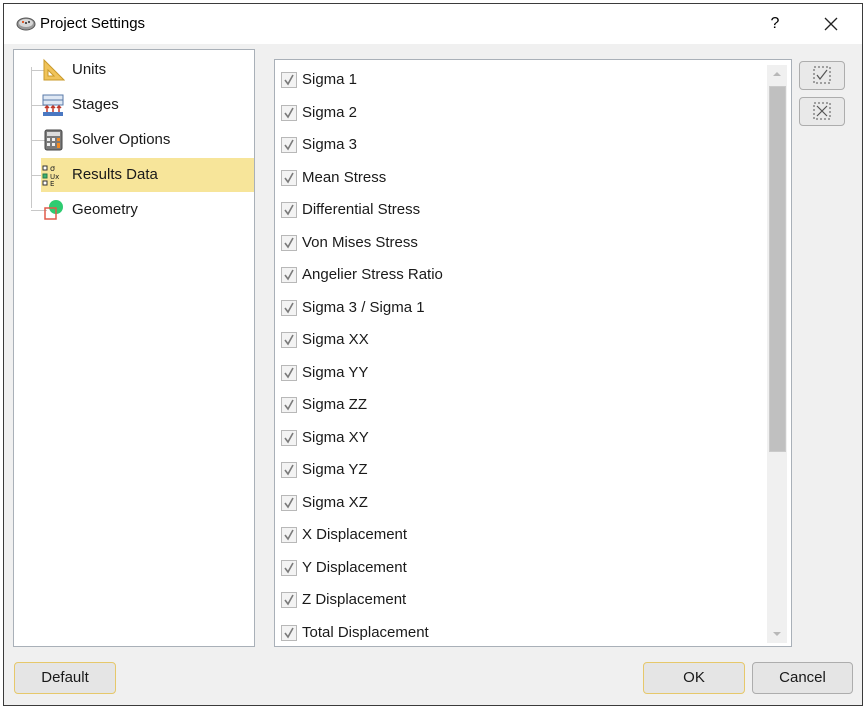 This screenshot has width=868, height=710. I want to click on results-list-item-label: Sigma XY, so click(335, 437).